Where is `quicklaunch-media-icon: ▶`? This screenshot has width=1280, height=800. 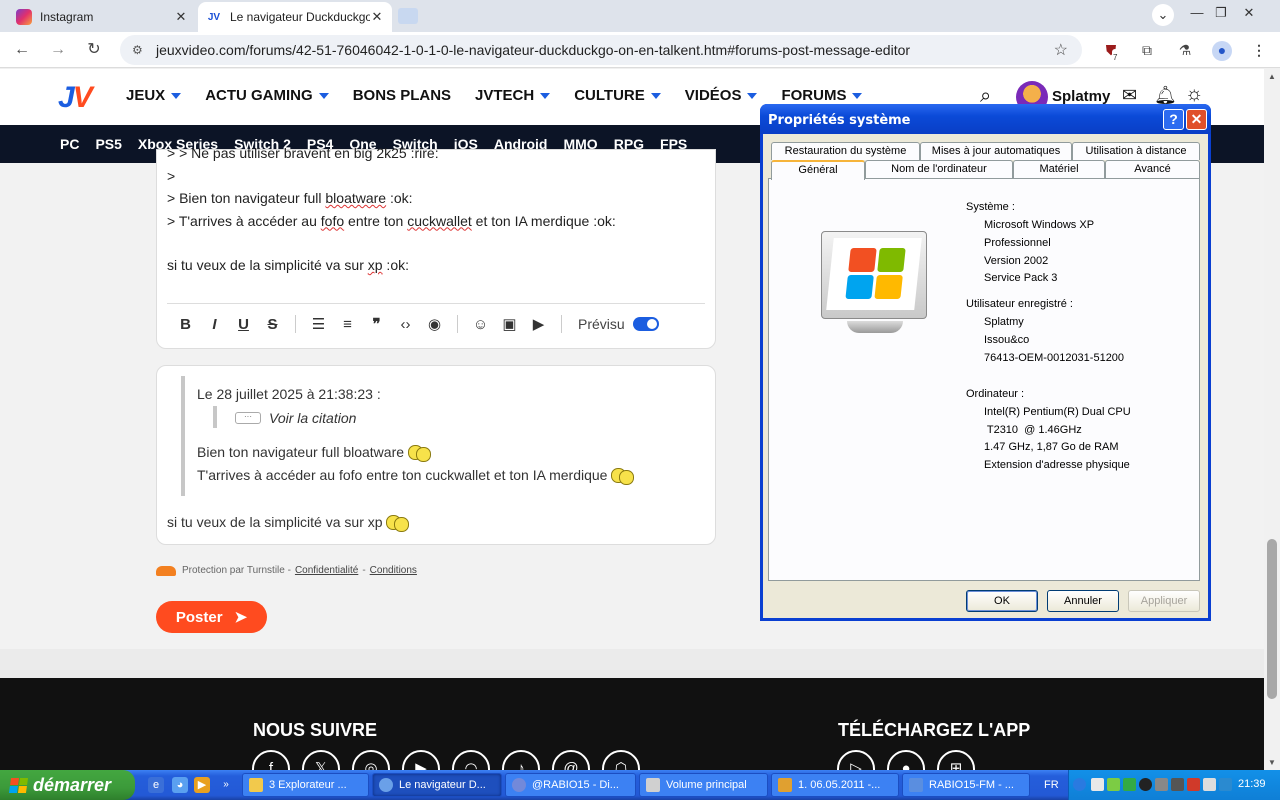 quicklaunch-media-icon: ▶ is located at coordinates (202, 785).